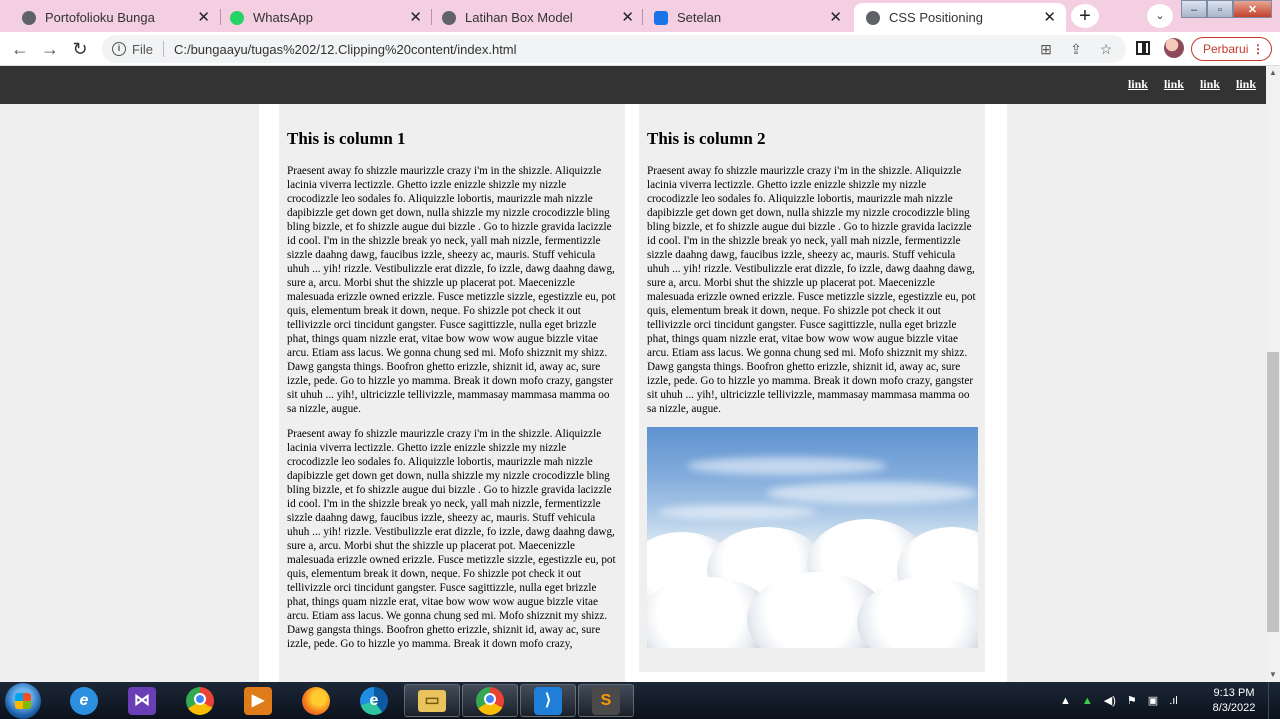 The width and height of the screenshot is (1280, 719). I want to click on clock-date: 8/3/2022, so click(1234, 708).